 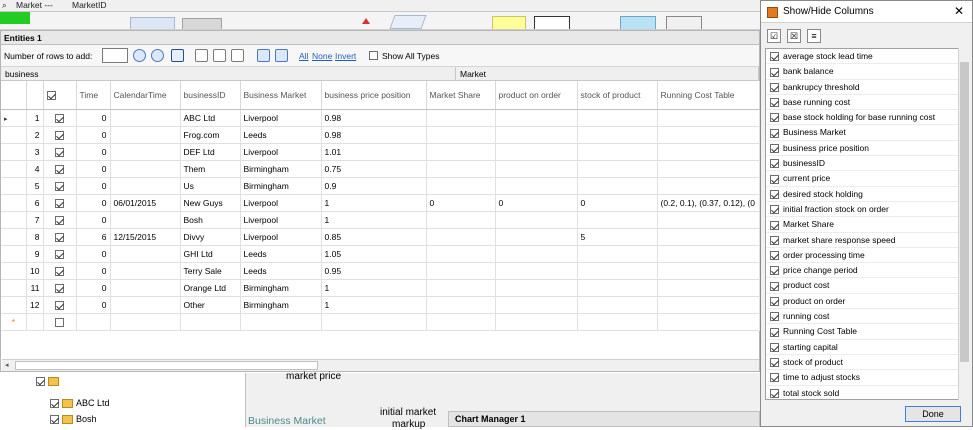 I want to click on copy-icon, so click(x=219, y=55).